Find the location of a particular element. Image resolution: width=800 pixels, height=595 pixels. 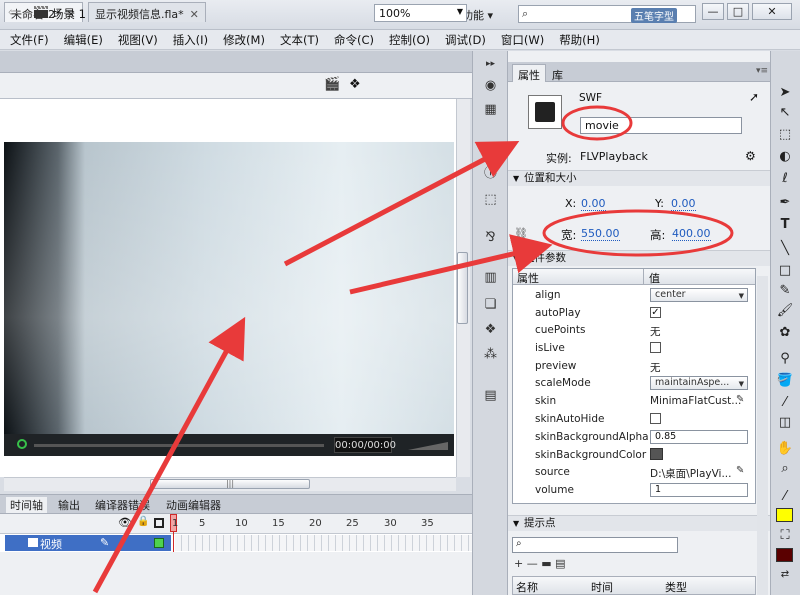

menu-file: 文件(F) is located at coordinates (29, 40).